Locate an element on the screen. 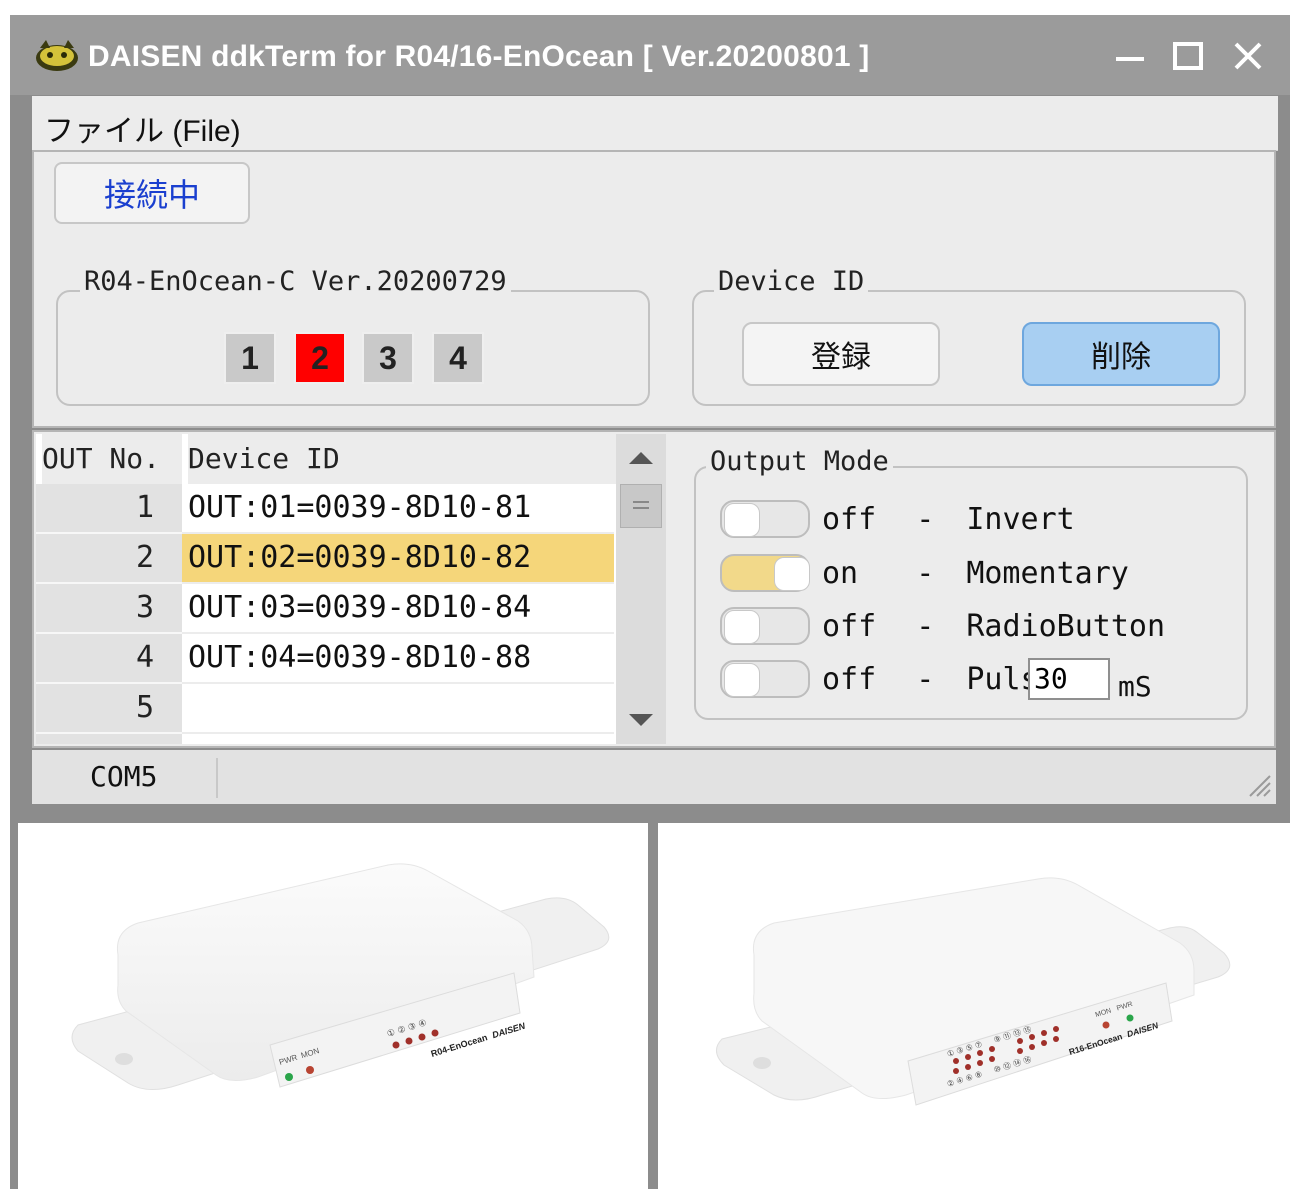 This screenshot has width=1290, height=1189. table-cell-device-selected: OUT:02=0039-8D10-82 is located at coordinates (398, 559).